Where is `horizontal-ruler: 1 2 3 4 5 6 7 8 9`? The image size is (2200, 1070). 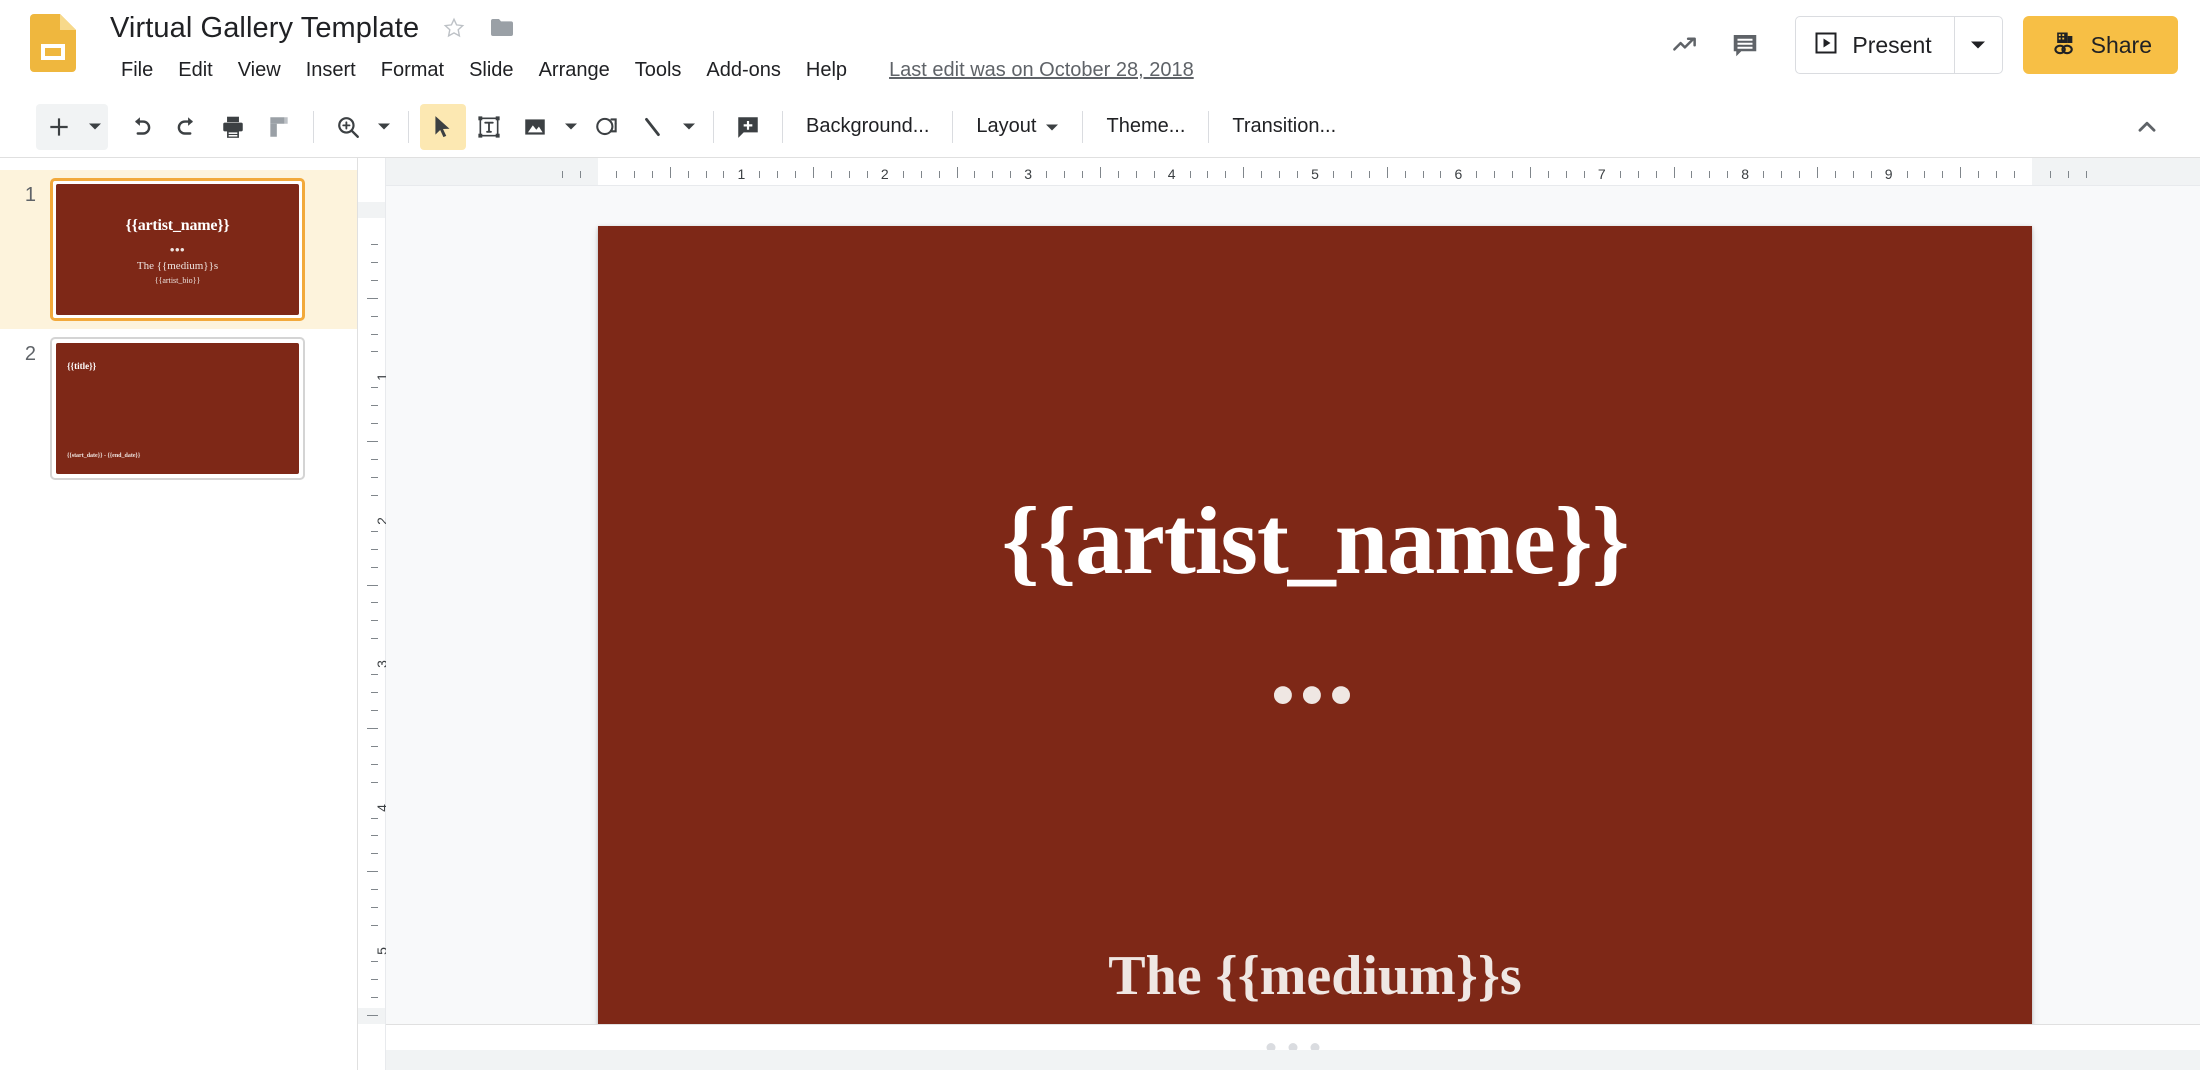
horizontal-ruler: 1 2 3 4 5 6 7 8 9 is located at coordinates (1293, 172).